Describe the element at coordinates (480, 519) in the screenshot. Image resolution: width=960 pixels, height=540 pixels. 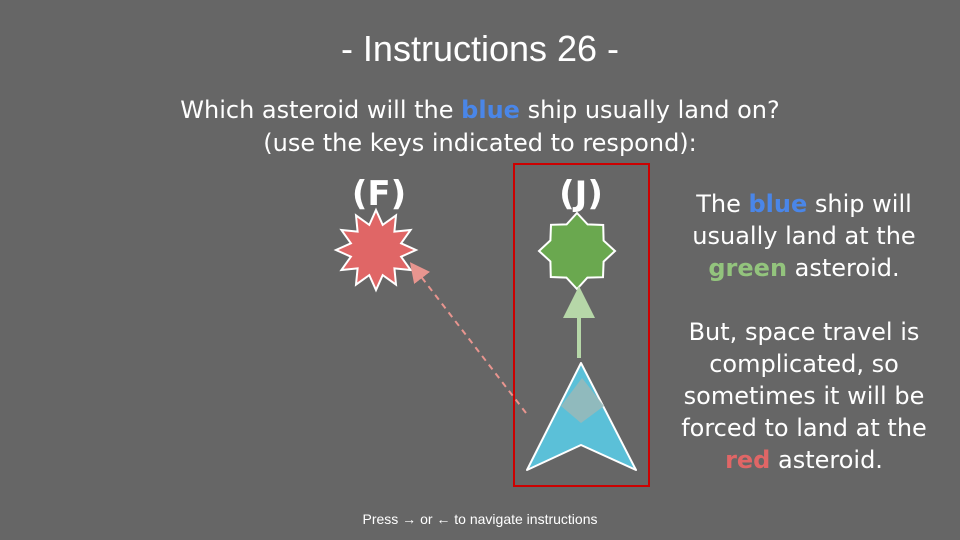
I see `navigation-hint: Press → or ← to navigate instructions` at that location.